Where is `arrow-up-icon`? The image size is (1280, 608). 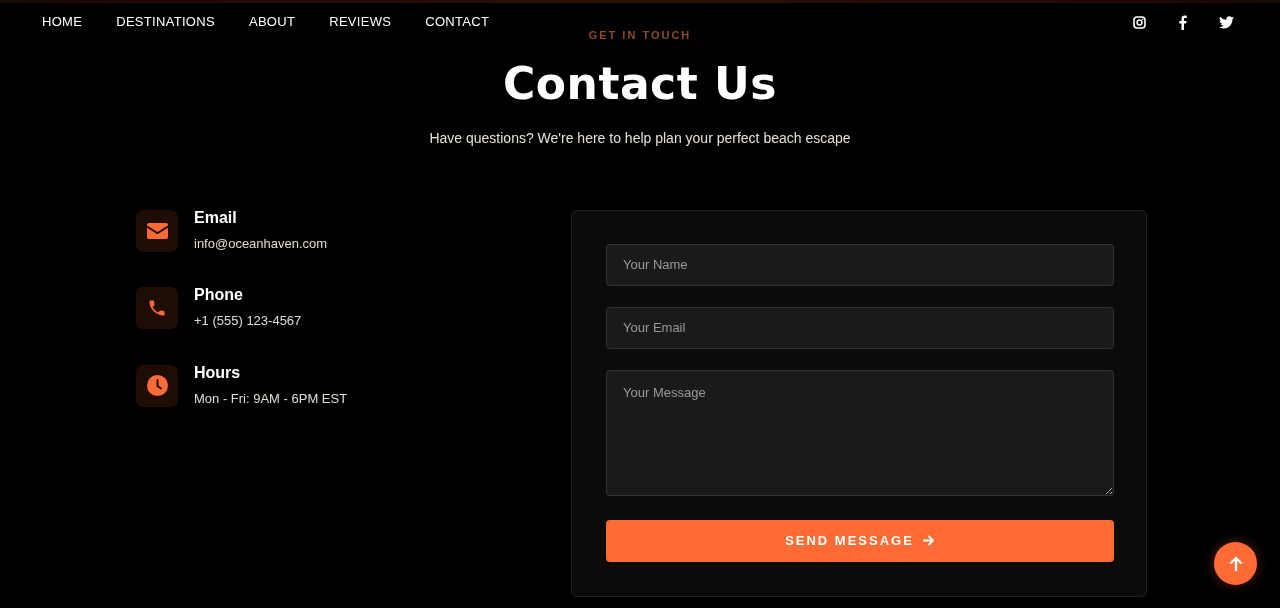
arrow-up-icon is located at coordinates (1235, 563).